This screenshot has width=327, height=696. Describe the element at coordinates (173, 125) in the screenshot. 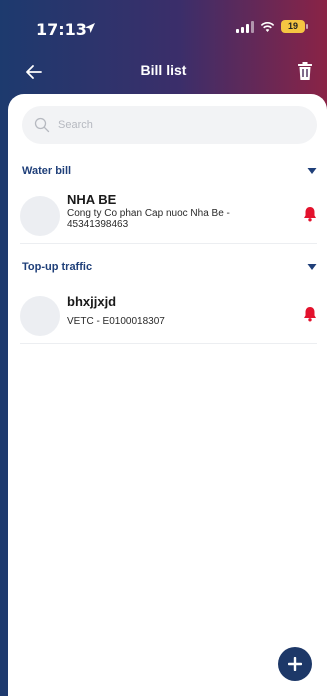

I see `search-input` at that location.